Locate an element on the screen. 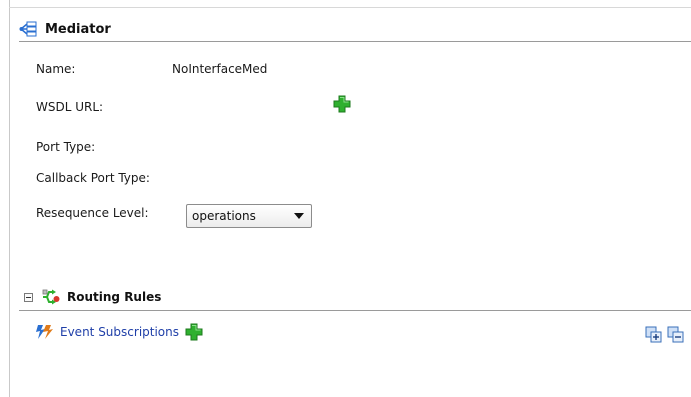  chevron-down-icon is located at coordinates (299, 216).